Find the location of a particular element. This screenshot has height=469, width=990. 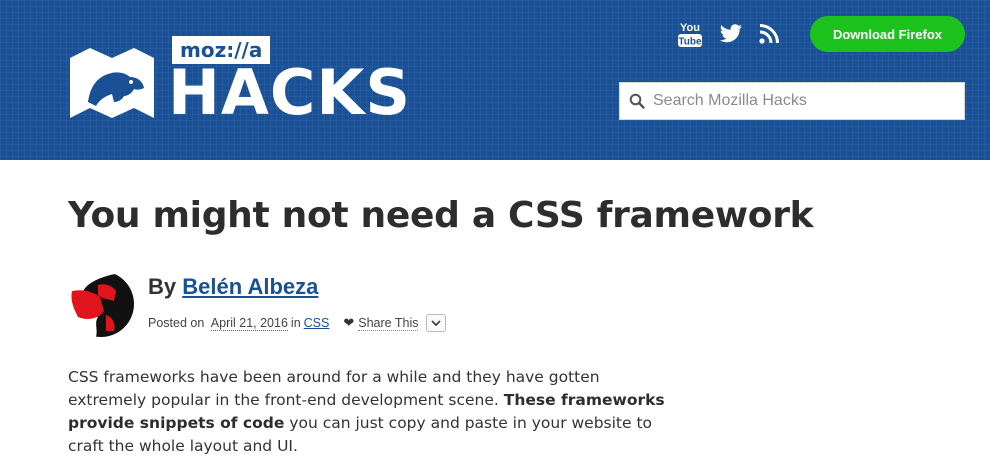

byline: By Belén Albeza is located at coordinates (233, 287).